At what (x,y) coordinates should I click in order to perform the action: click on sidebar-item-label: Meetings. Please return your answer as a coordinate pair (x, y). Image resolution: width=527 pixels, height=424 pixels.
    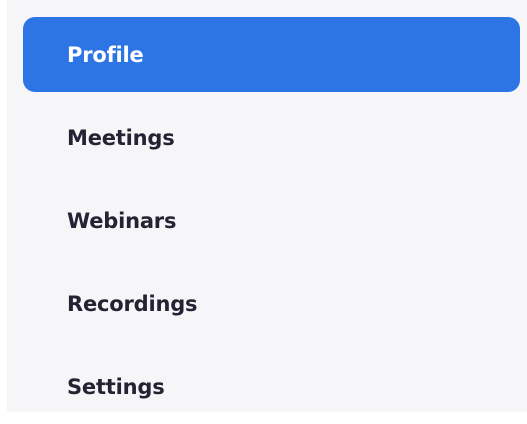
    Looking at the image, I should click on (121, 137).